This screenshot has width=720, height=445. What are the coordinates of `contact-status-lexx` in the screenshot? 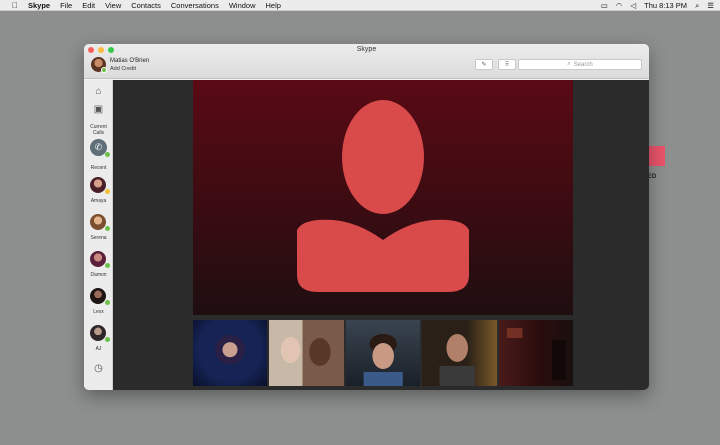 It's located at (107, 302).